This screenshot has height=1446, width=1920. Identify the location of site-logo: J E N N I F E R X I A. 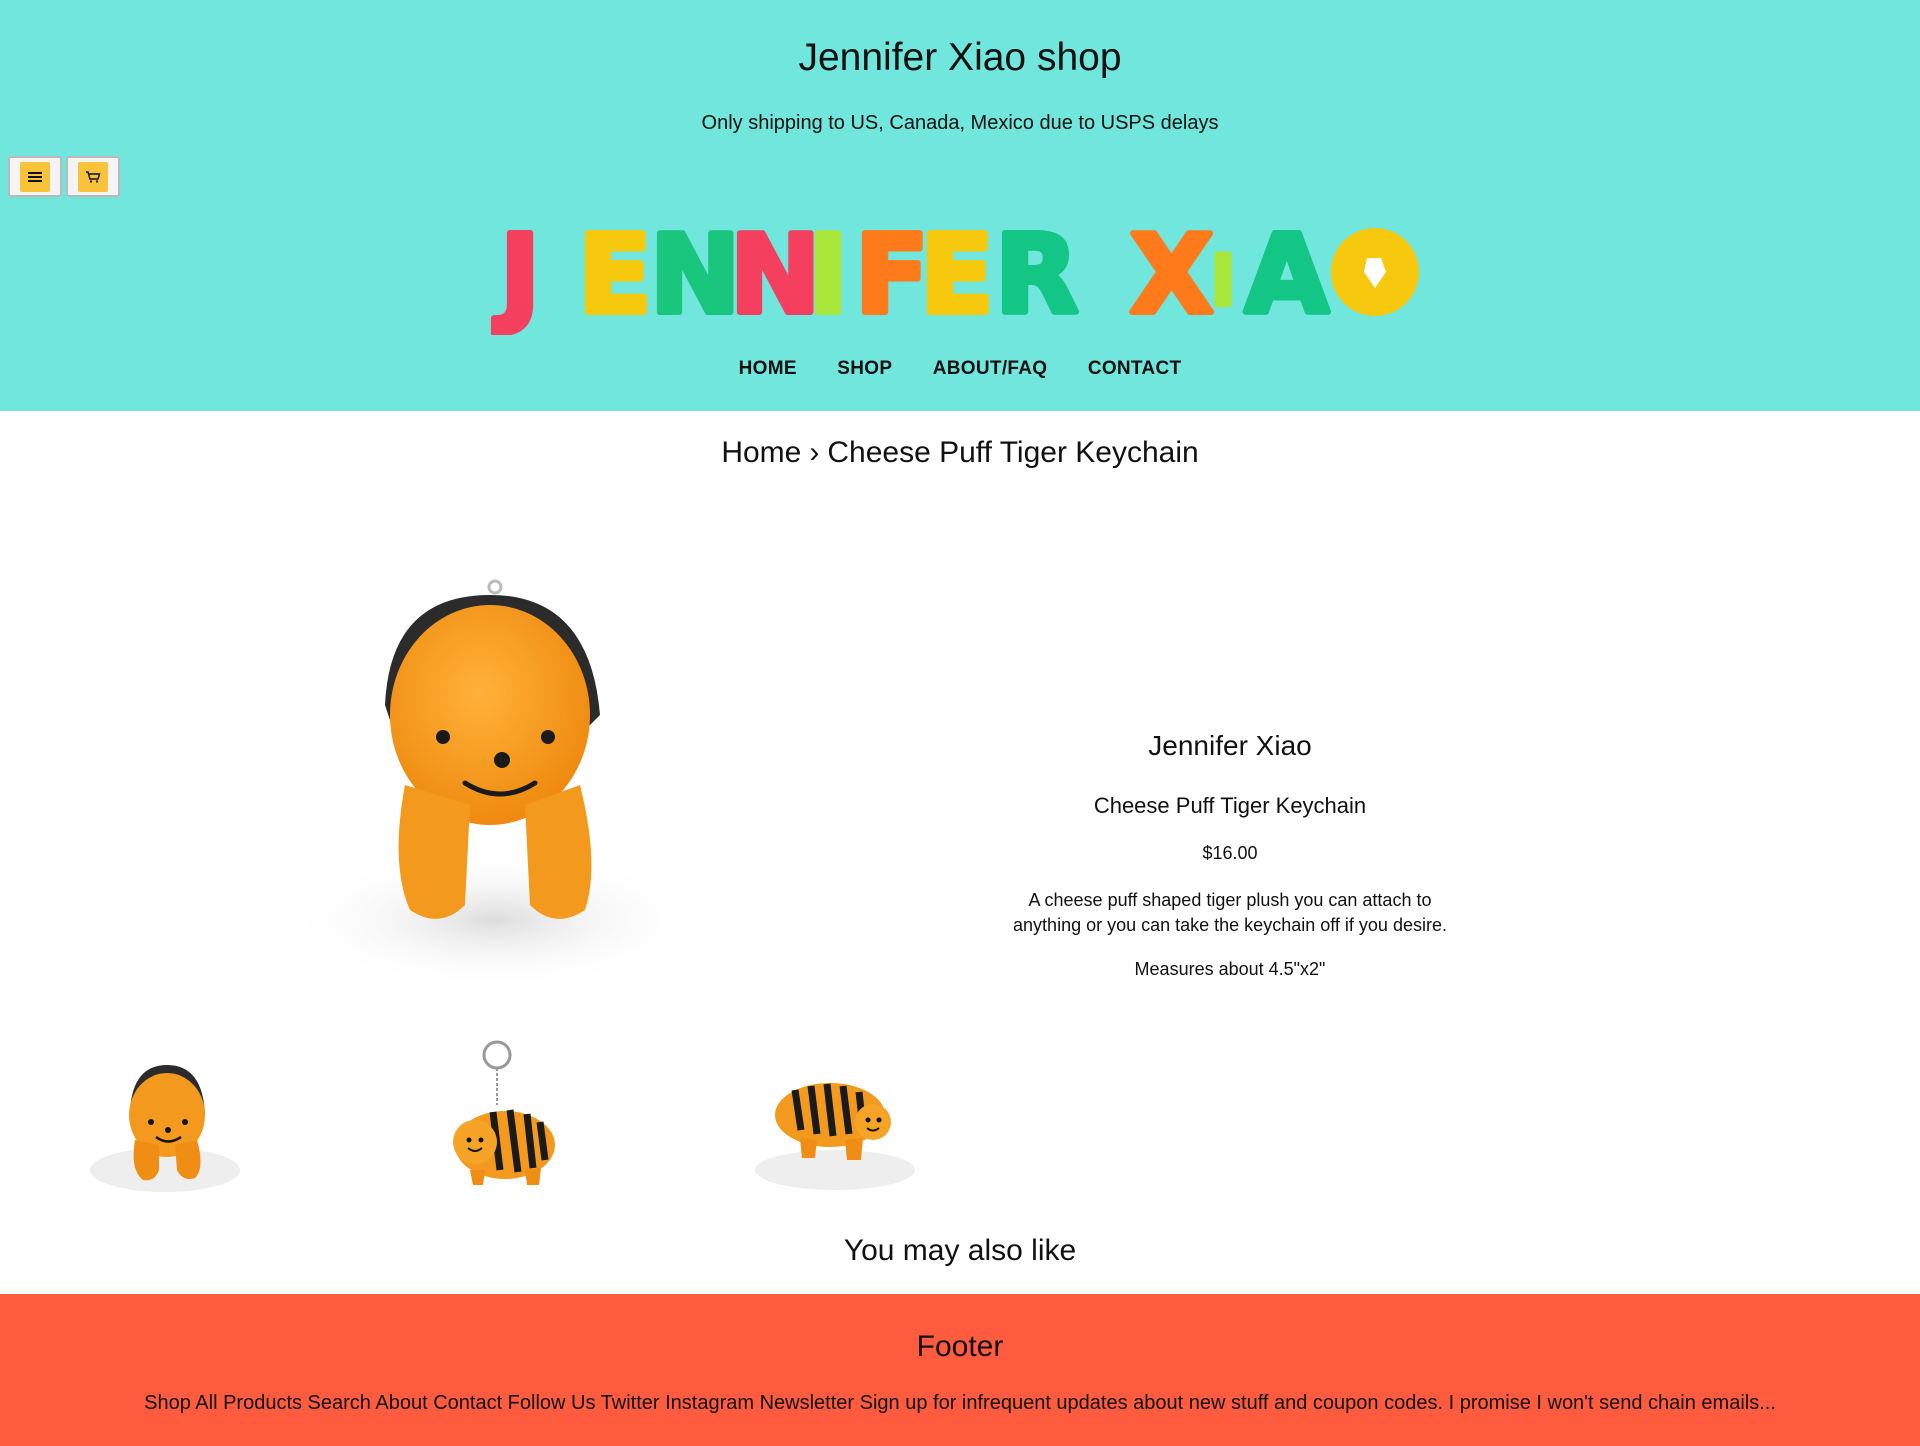
(960, 275).